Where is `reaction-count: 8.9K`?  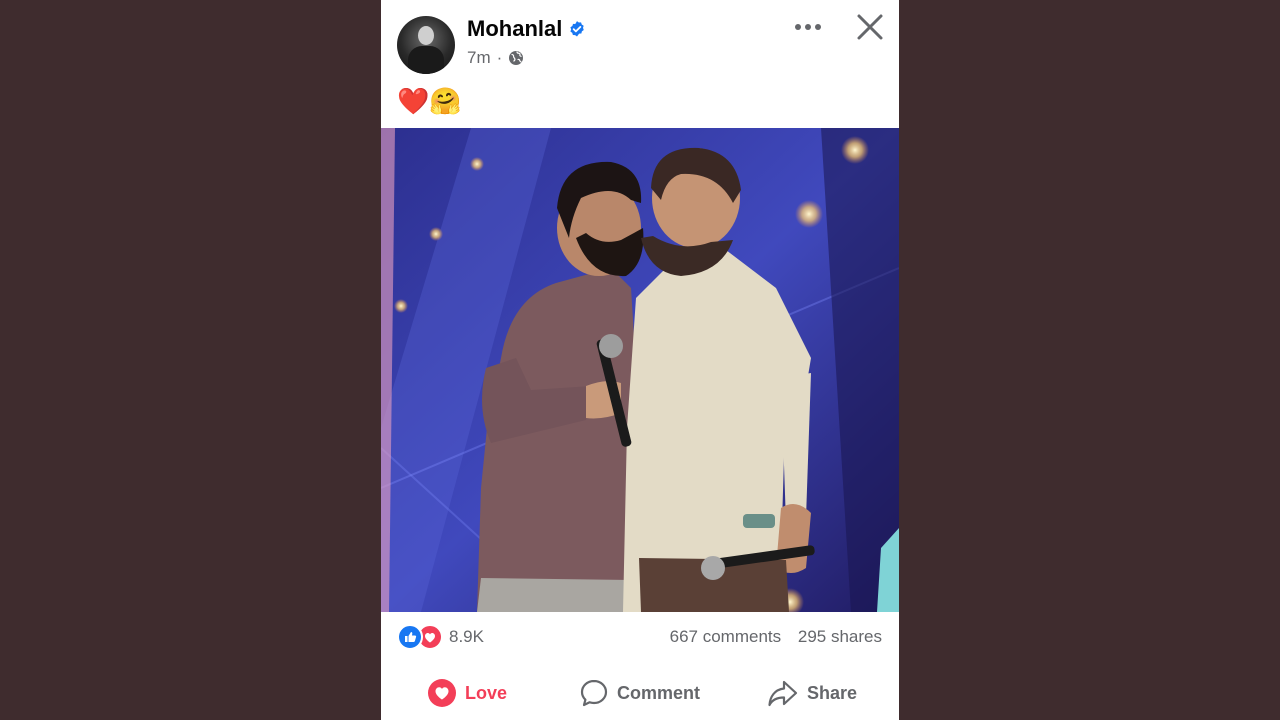
reaction-count: 8.9K is located at coordinates (466, 636).